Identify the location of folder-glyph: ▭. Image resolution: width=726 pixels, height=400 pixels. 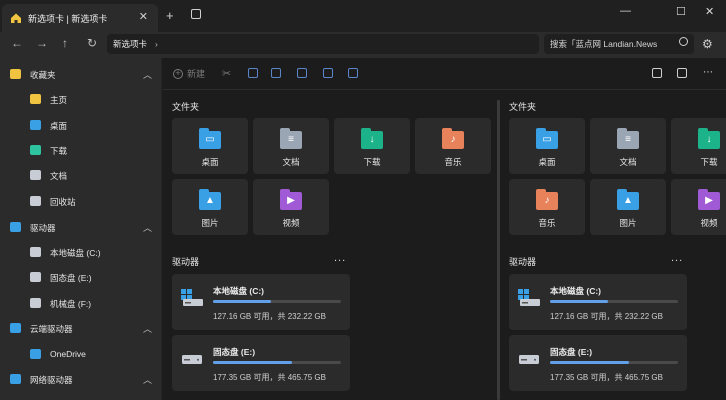
(210, 139).